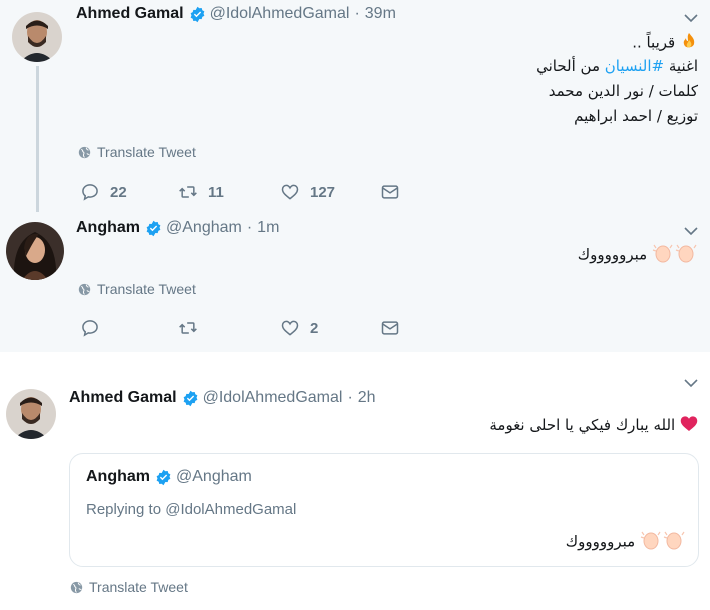  Describe the element at coordinates (214, 476) in the screenshot. I see `quoted-author-handle: @Angham` at that location.